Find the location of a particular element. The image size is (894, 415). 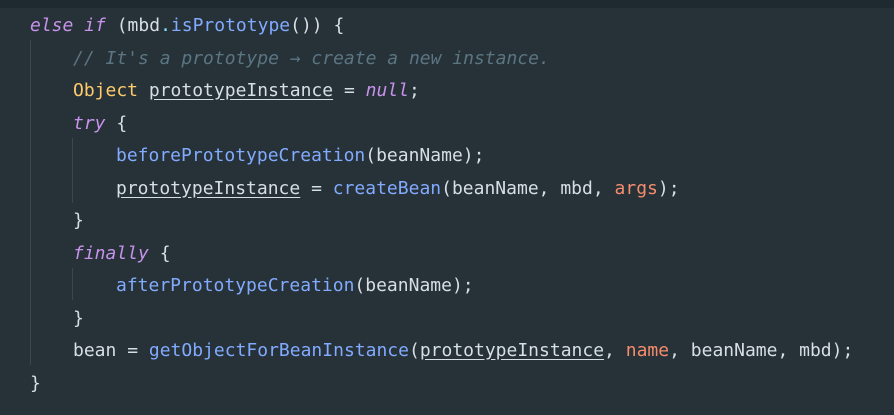

code-token: ; is located at coordinates (414, 90).